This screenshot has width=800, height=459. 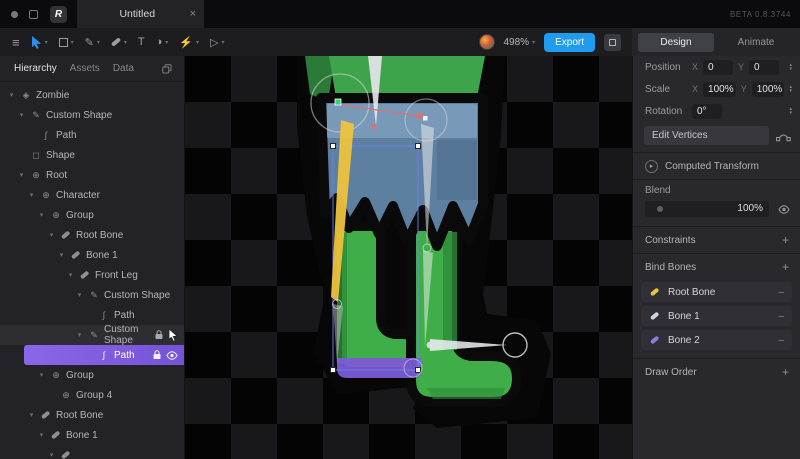 I want to click on tree-item-path: ∫ Path, so click(x=92, y=135).